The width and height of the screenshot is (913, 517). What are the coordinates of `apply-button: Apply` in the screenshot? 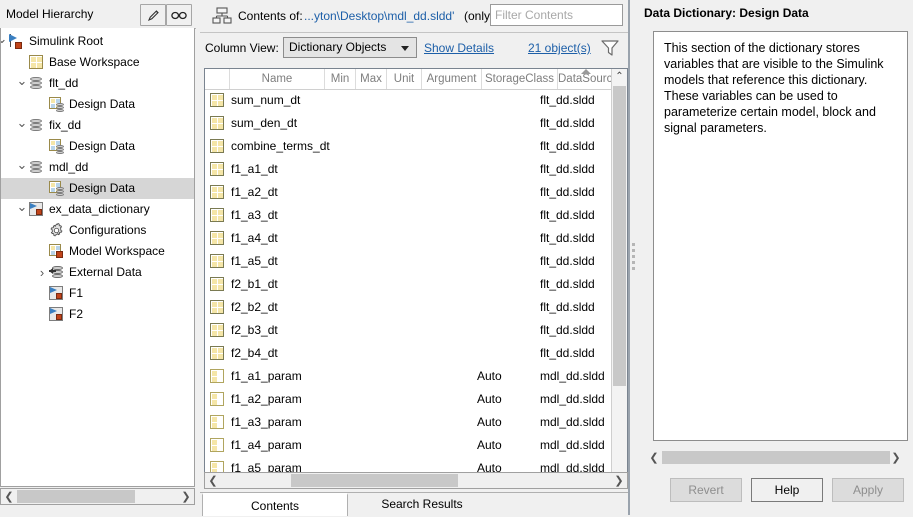 It's located at (868, 490).